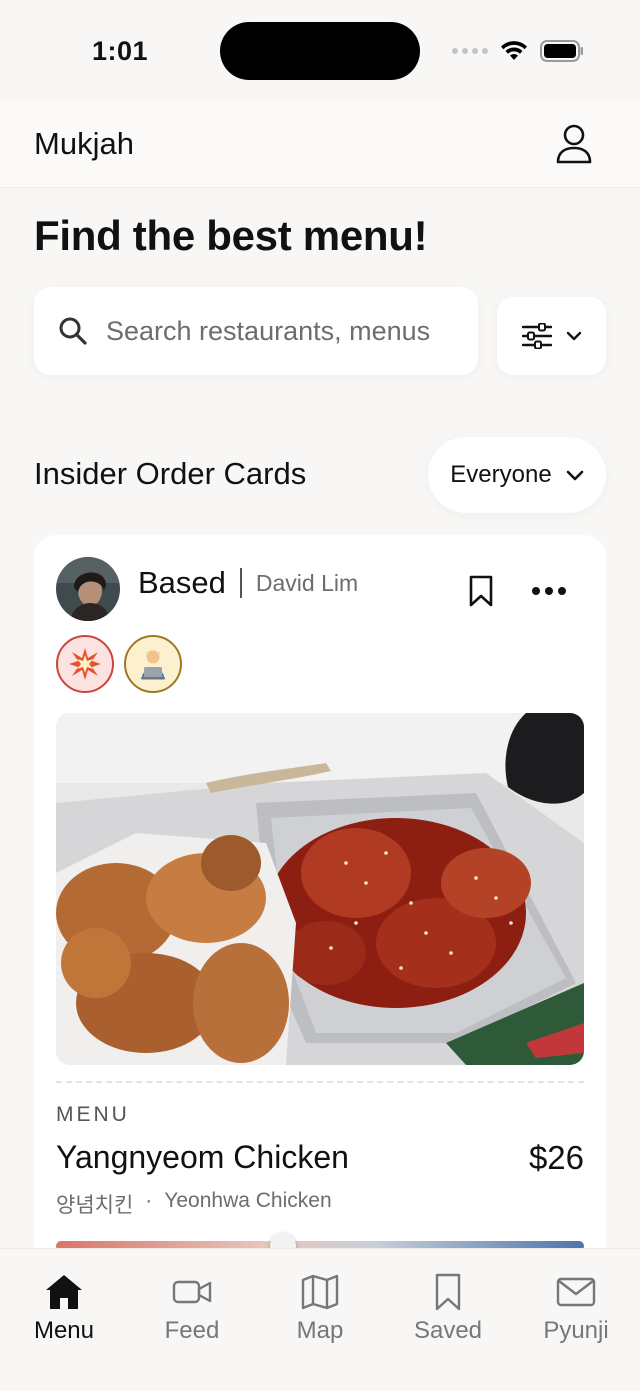 The height and width of the screenshot is (1391, 640). I want to click on status-bar: 1:01, so click(320, 50).